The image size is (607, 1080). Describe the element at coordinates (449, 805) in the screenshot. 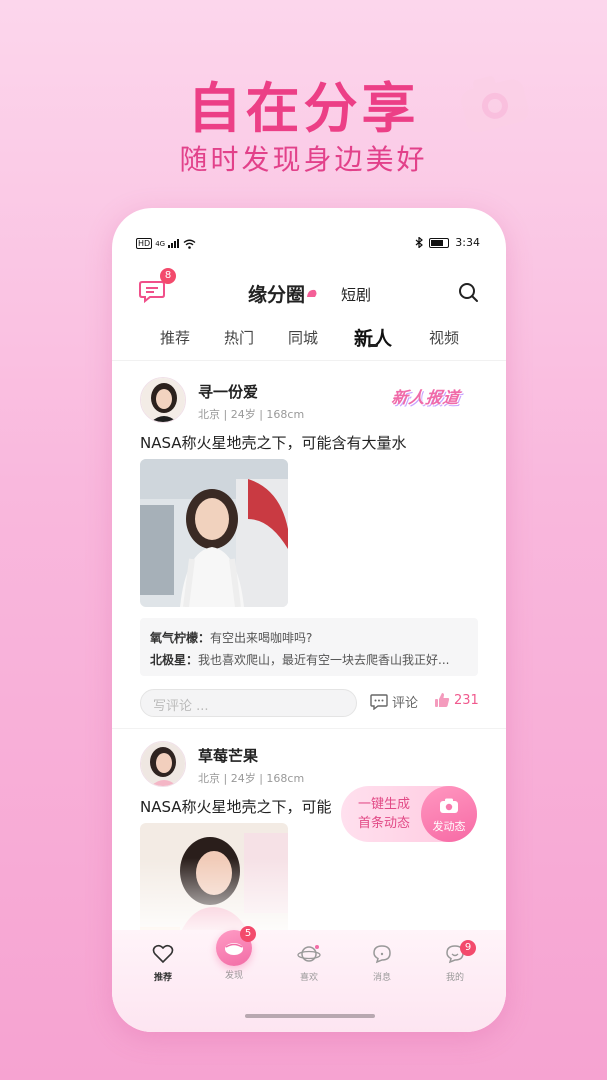

I see `camera-icon` at that location.